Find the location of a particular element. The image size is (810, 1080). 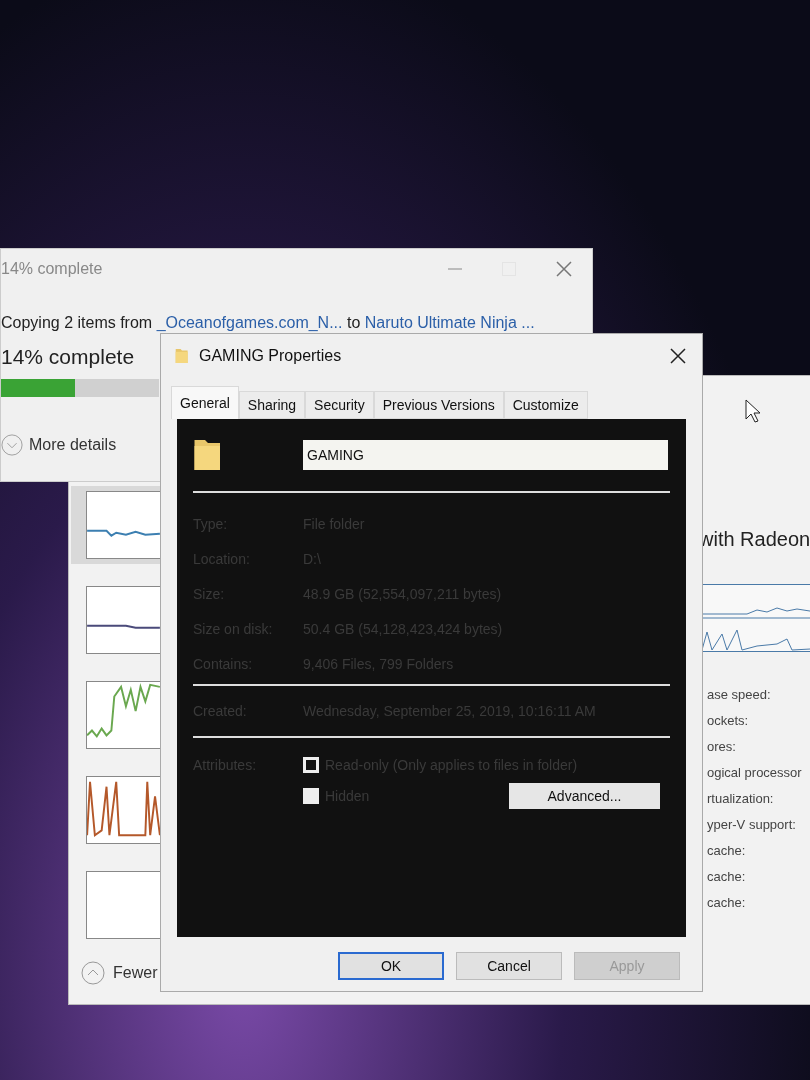

spec-label: rtualization: is located at coordinates (741, 799).